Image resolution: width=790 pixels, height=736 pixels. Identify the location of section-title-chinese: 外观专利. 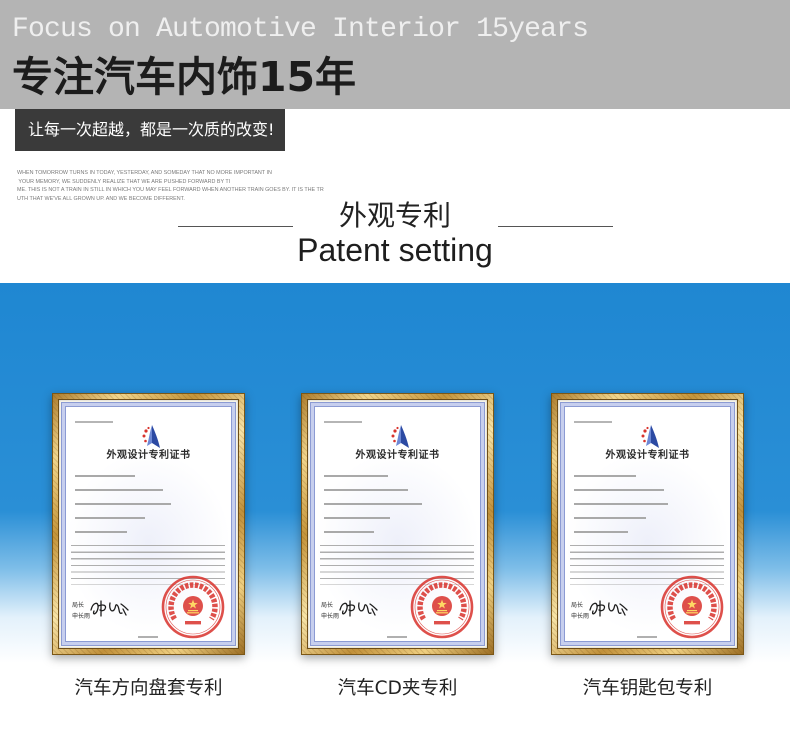
(394, 215).